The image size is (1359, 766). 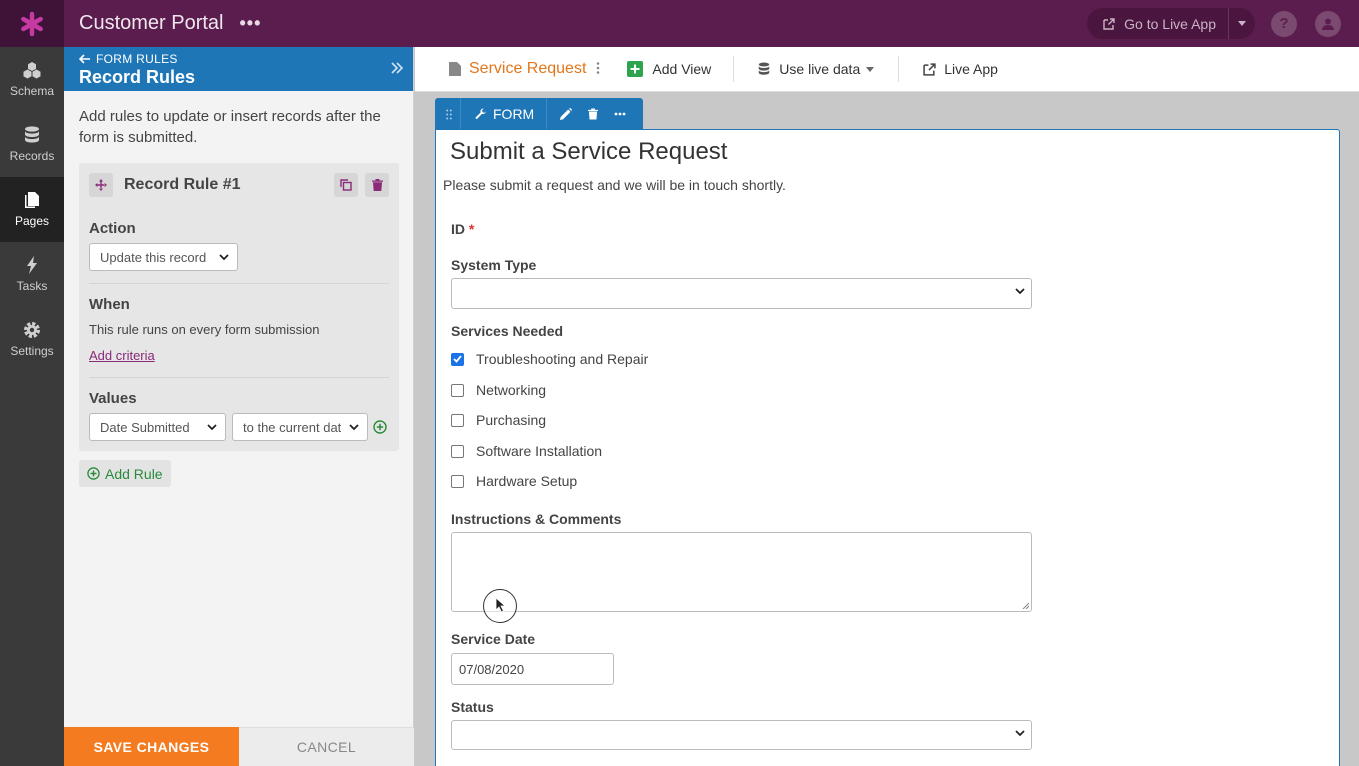 What do you see at coordinates (182, 184) in the screenshot?
I see `rule-title: Record Rule #1` at bounding box center [182, 184].